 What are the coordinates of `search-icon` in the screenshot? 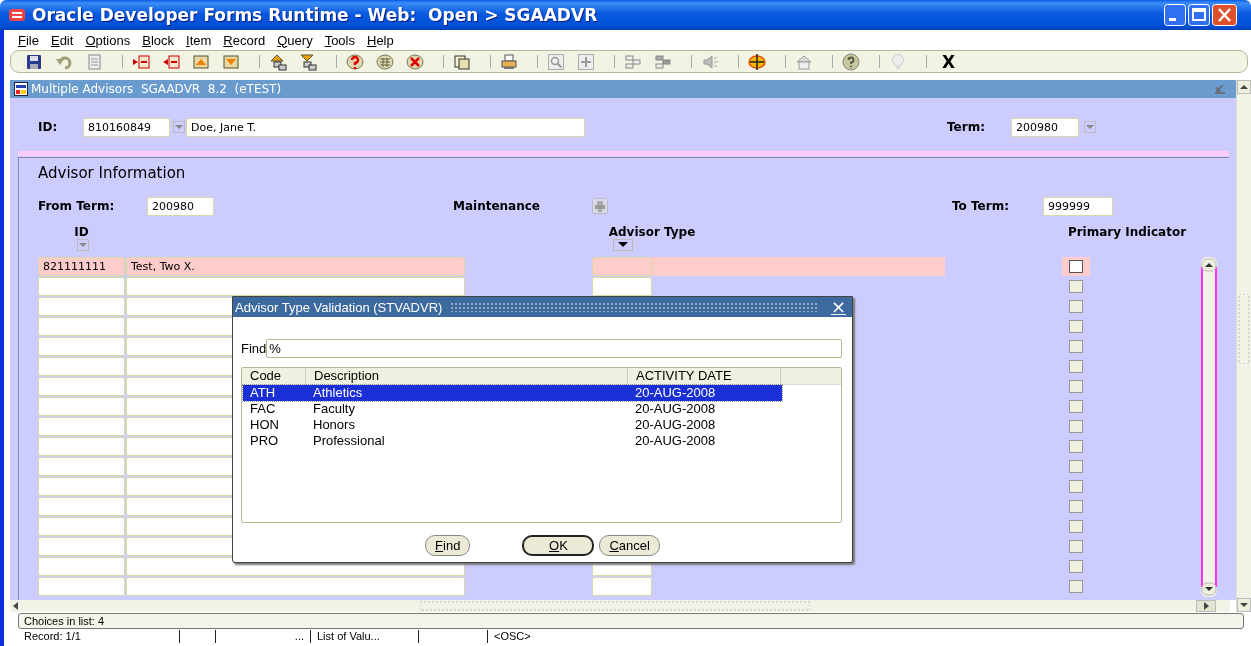 It's located at (556, 61).